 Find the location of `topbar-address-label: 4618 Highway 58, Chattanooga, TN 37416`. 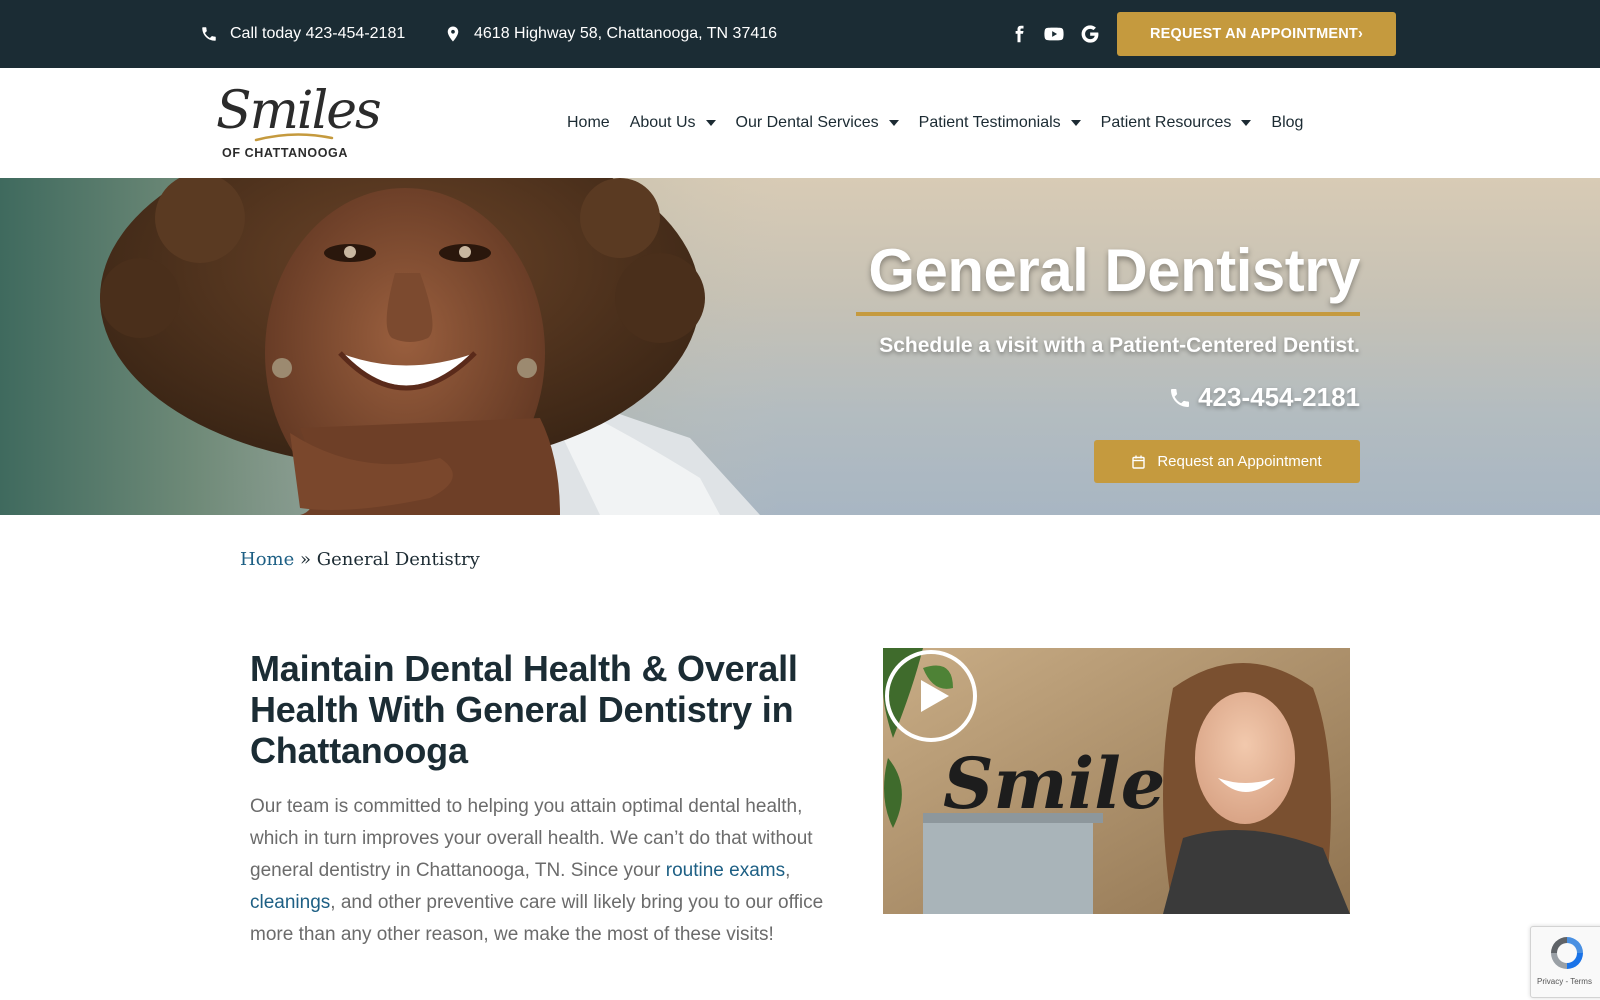

topbar-address-label: 4618 Highway 58, Chattanooga, TN 37416 is located at coordinates (626, 33).